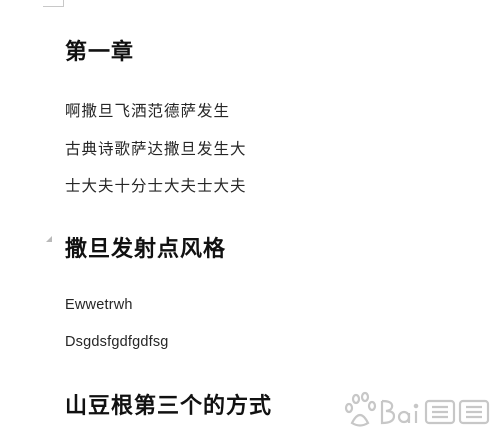  I want to click on margin-corner-mark, so click(53, 3).